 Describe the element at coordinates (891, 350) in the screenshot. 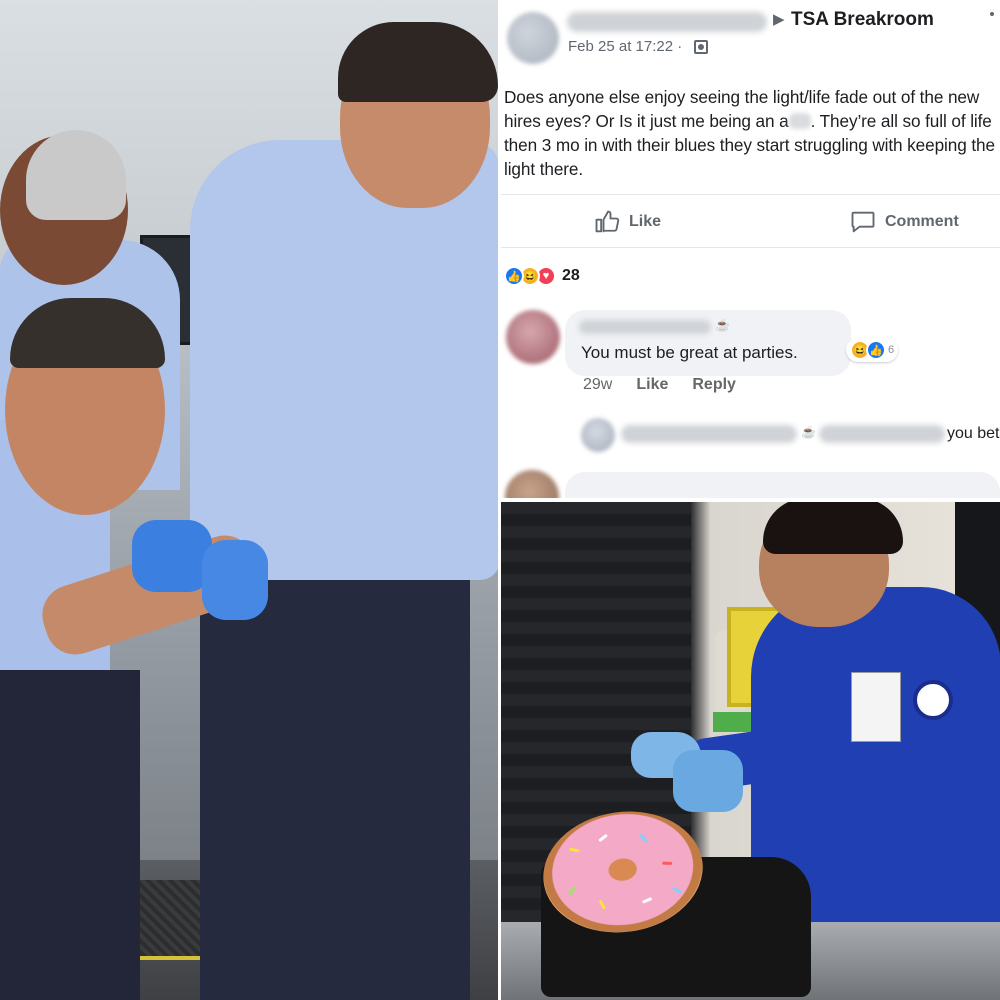

I see `comment-reaction-count: 6` at that location.